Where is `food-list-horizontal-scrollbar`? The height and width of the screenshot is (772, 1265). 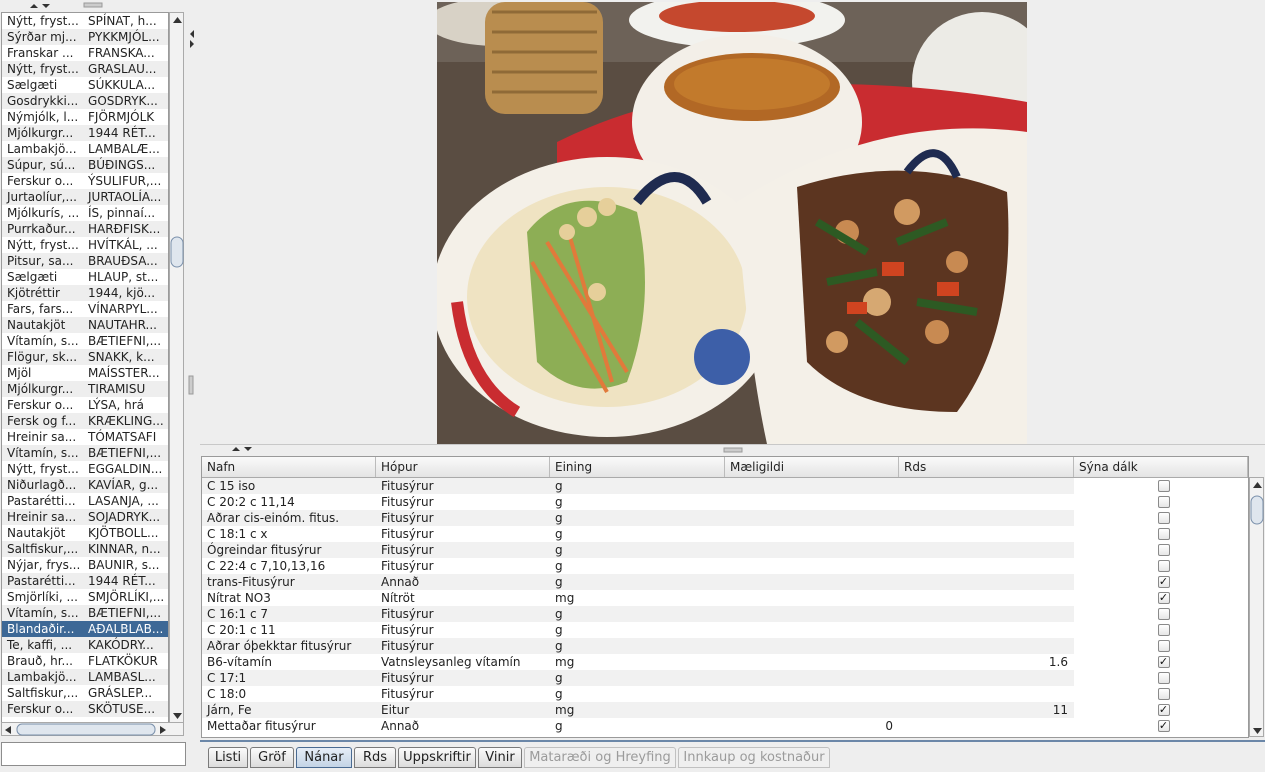 food-list-horizontal-scrollbar is located at coordinates (92, 729).